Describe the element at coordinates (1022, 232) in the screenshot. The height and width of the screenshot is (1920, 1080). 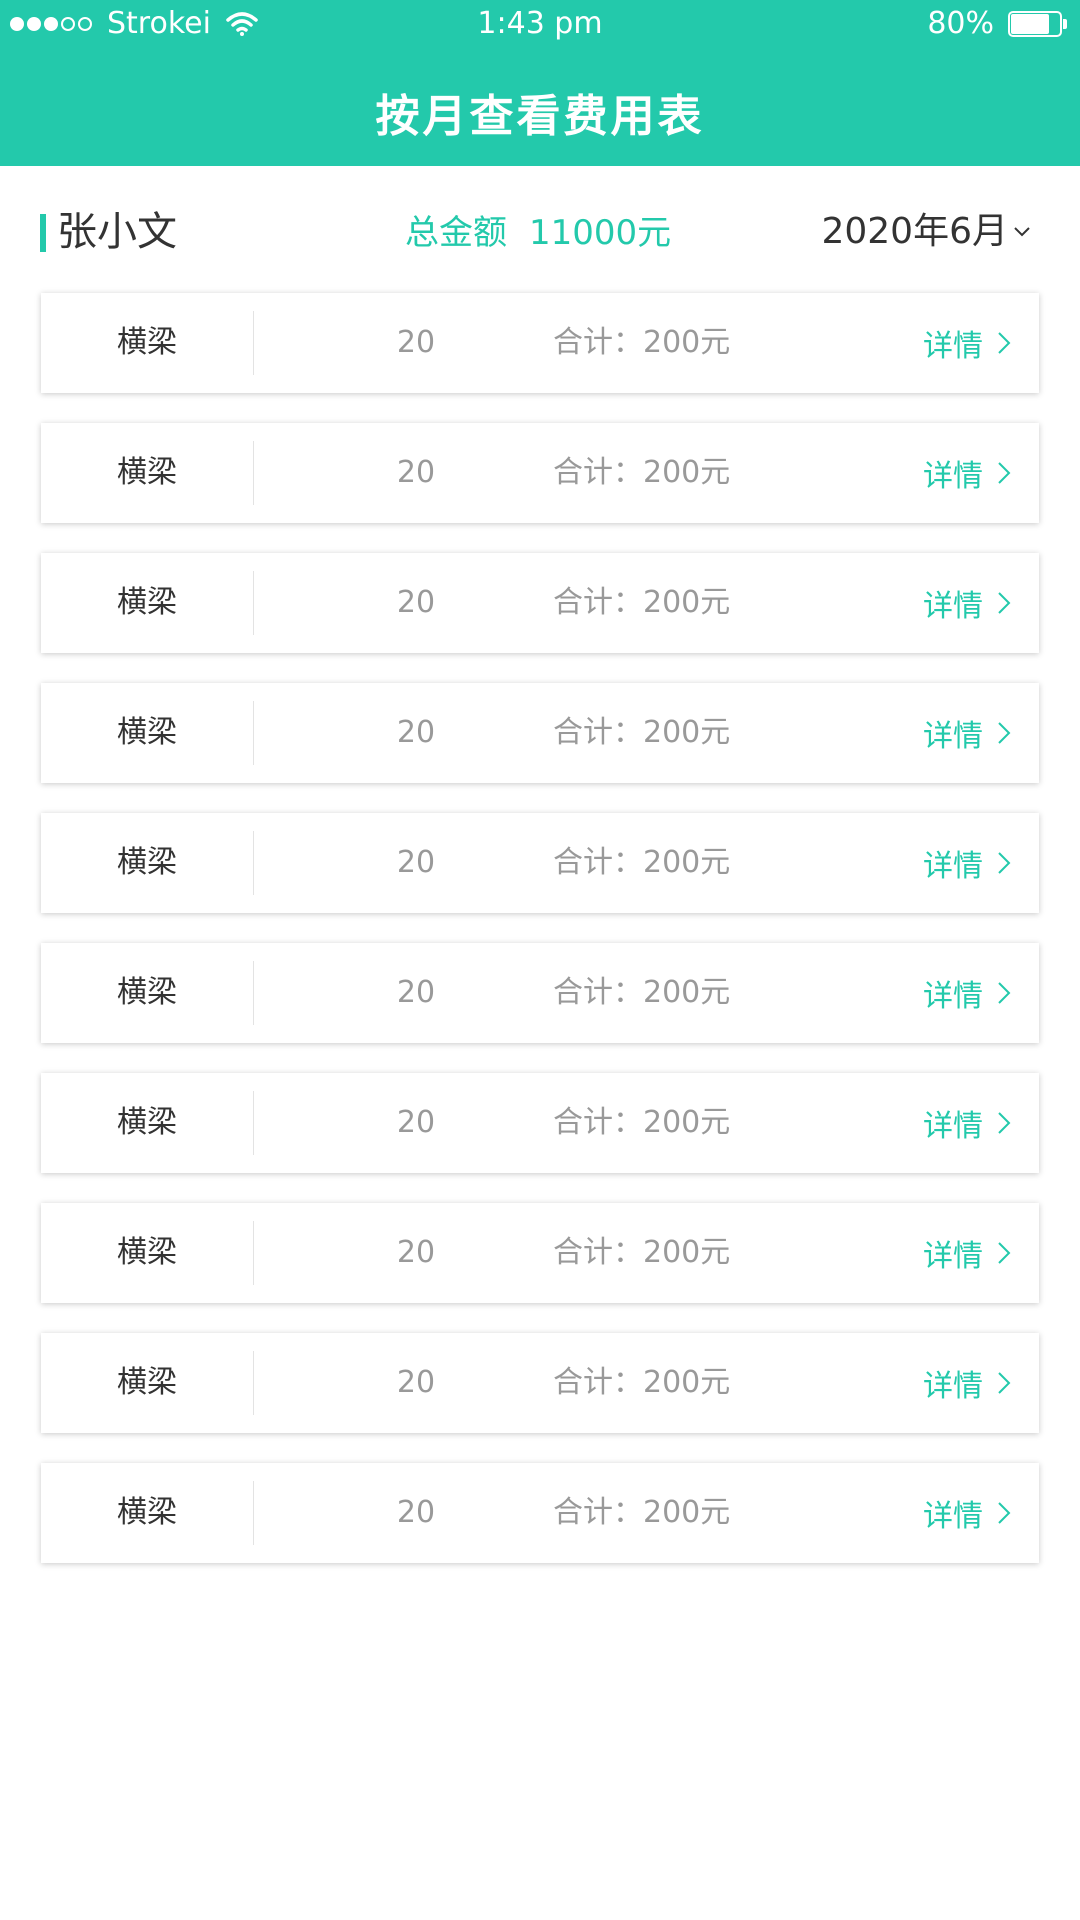
I see `chevron-down-icon` at that location.